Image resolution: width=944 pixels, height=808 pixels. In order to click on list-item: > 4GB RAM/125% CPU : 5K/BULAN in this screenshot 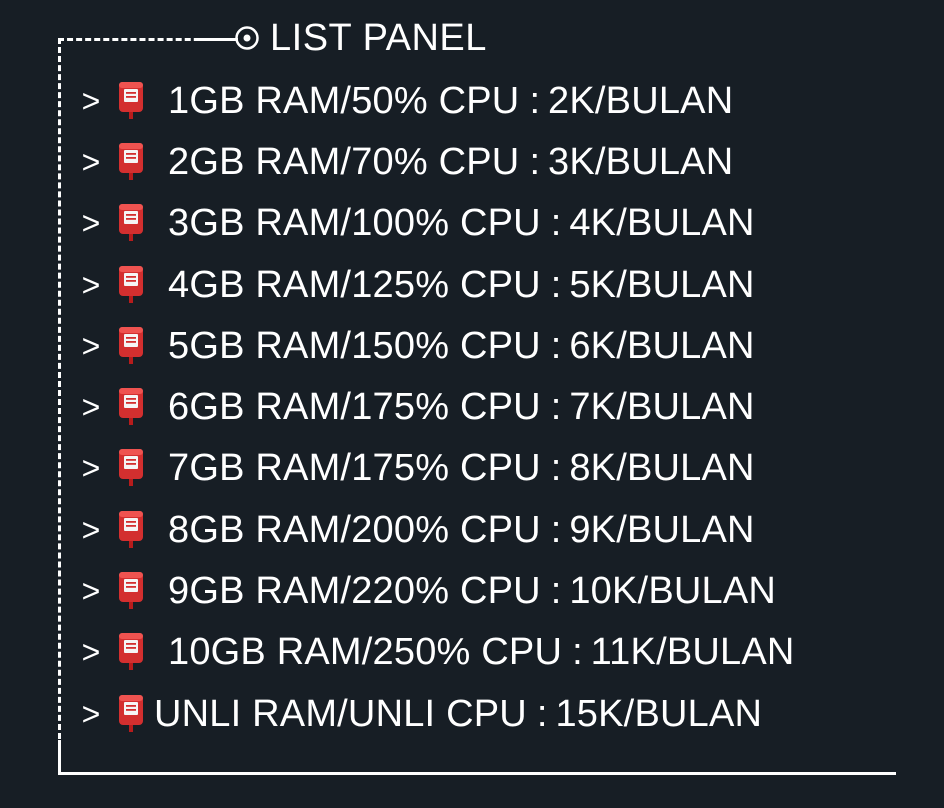, I will do `click(434, 284)`.